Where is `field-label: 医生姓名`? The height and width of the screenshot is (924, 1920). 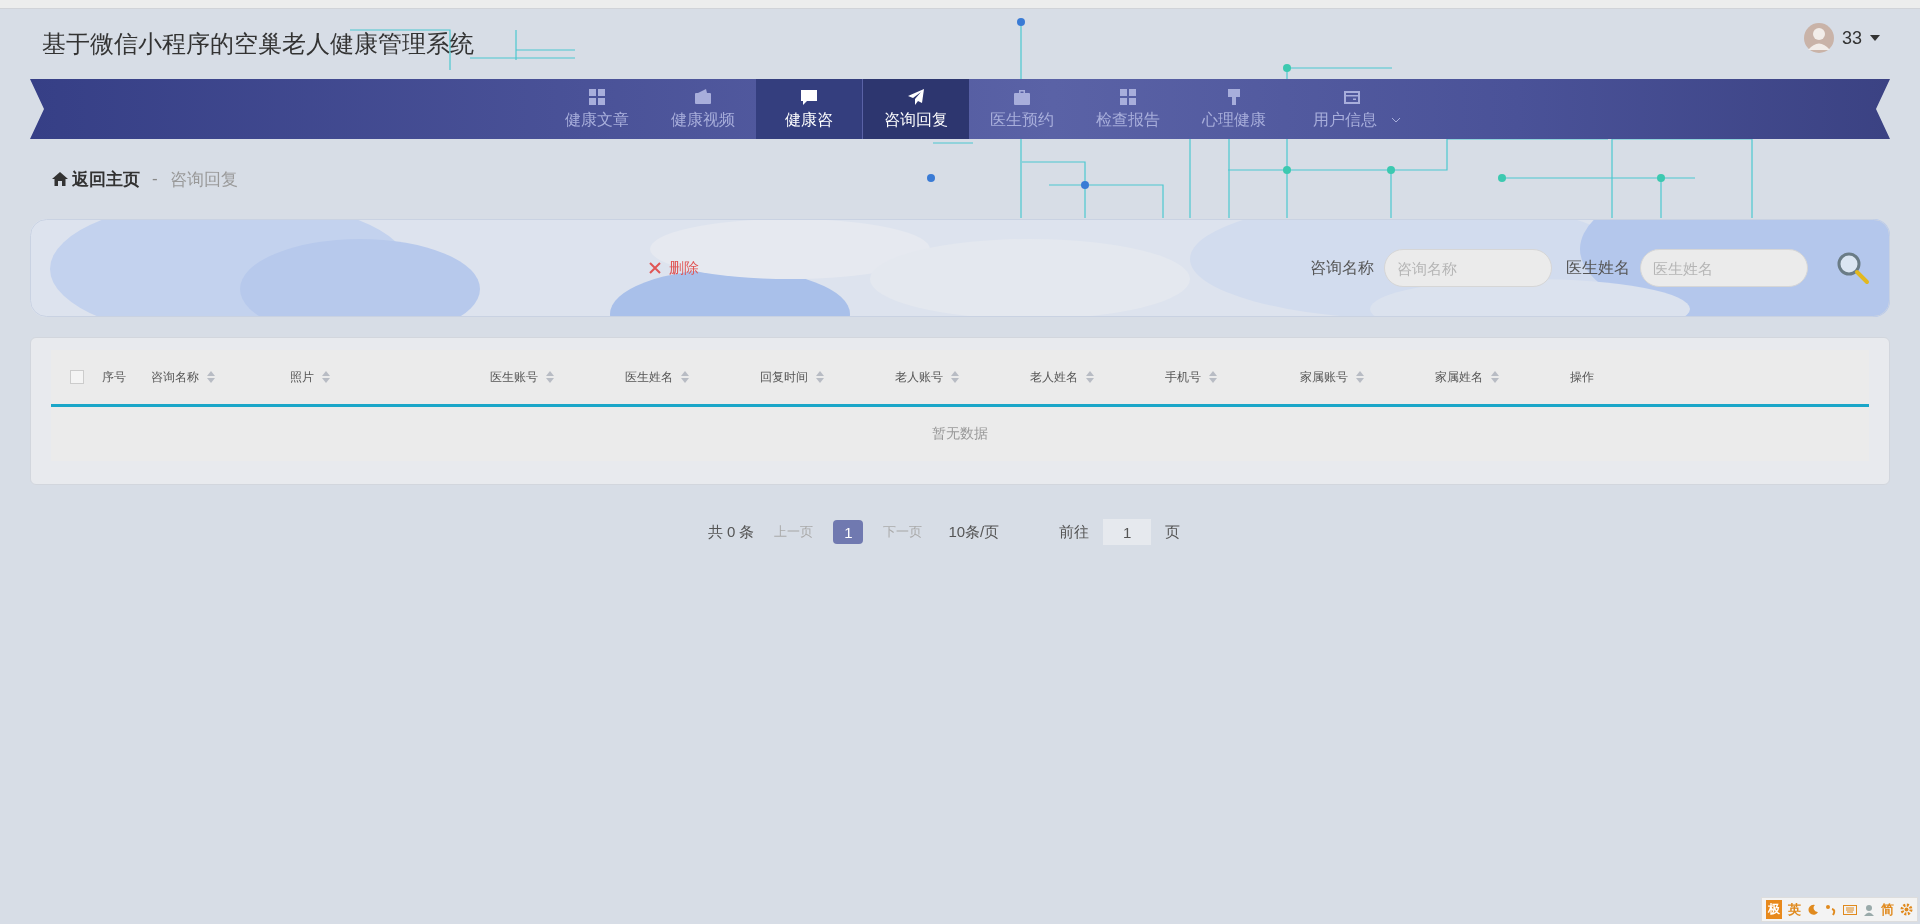
field-label: 医生姓名 is located at coordinates (1598, 267).